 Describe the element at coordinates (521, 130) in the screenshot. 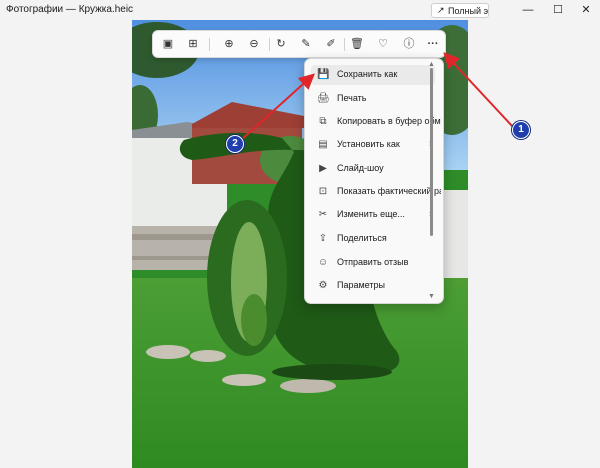

I see `callout-badge-1: 1` at that location.